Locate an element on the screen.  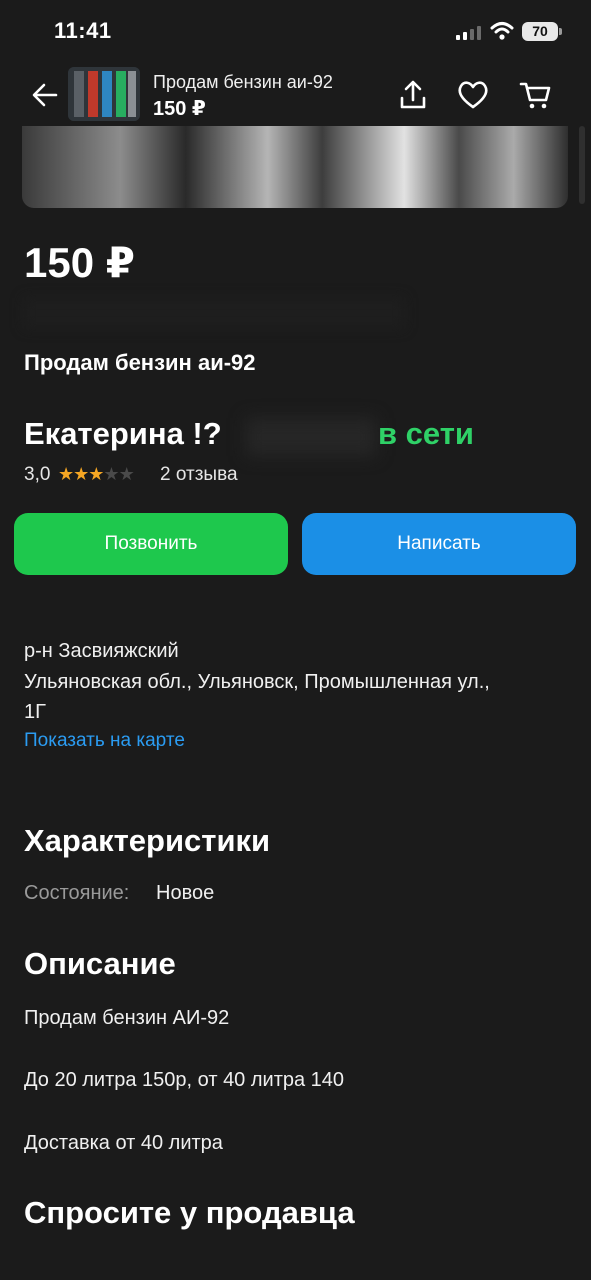
rating-stars: ★★★★★ is located at coordinates (96, 474).